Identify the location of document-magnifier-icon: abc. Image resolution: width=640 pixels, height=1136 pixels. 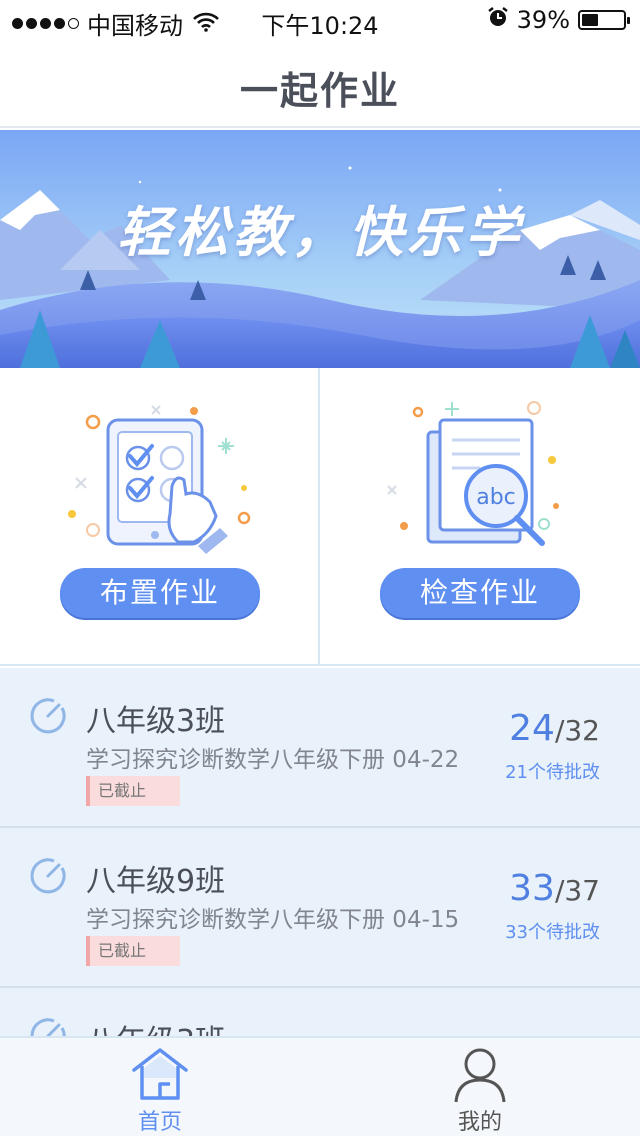
(473, 473).